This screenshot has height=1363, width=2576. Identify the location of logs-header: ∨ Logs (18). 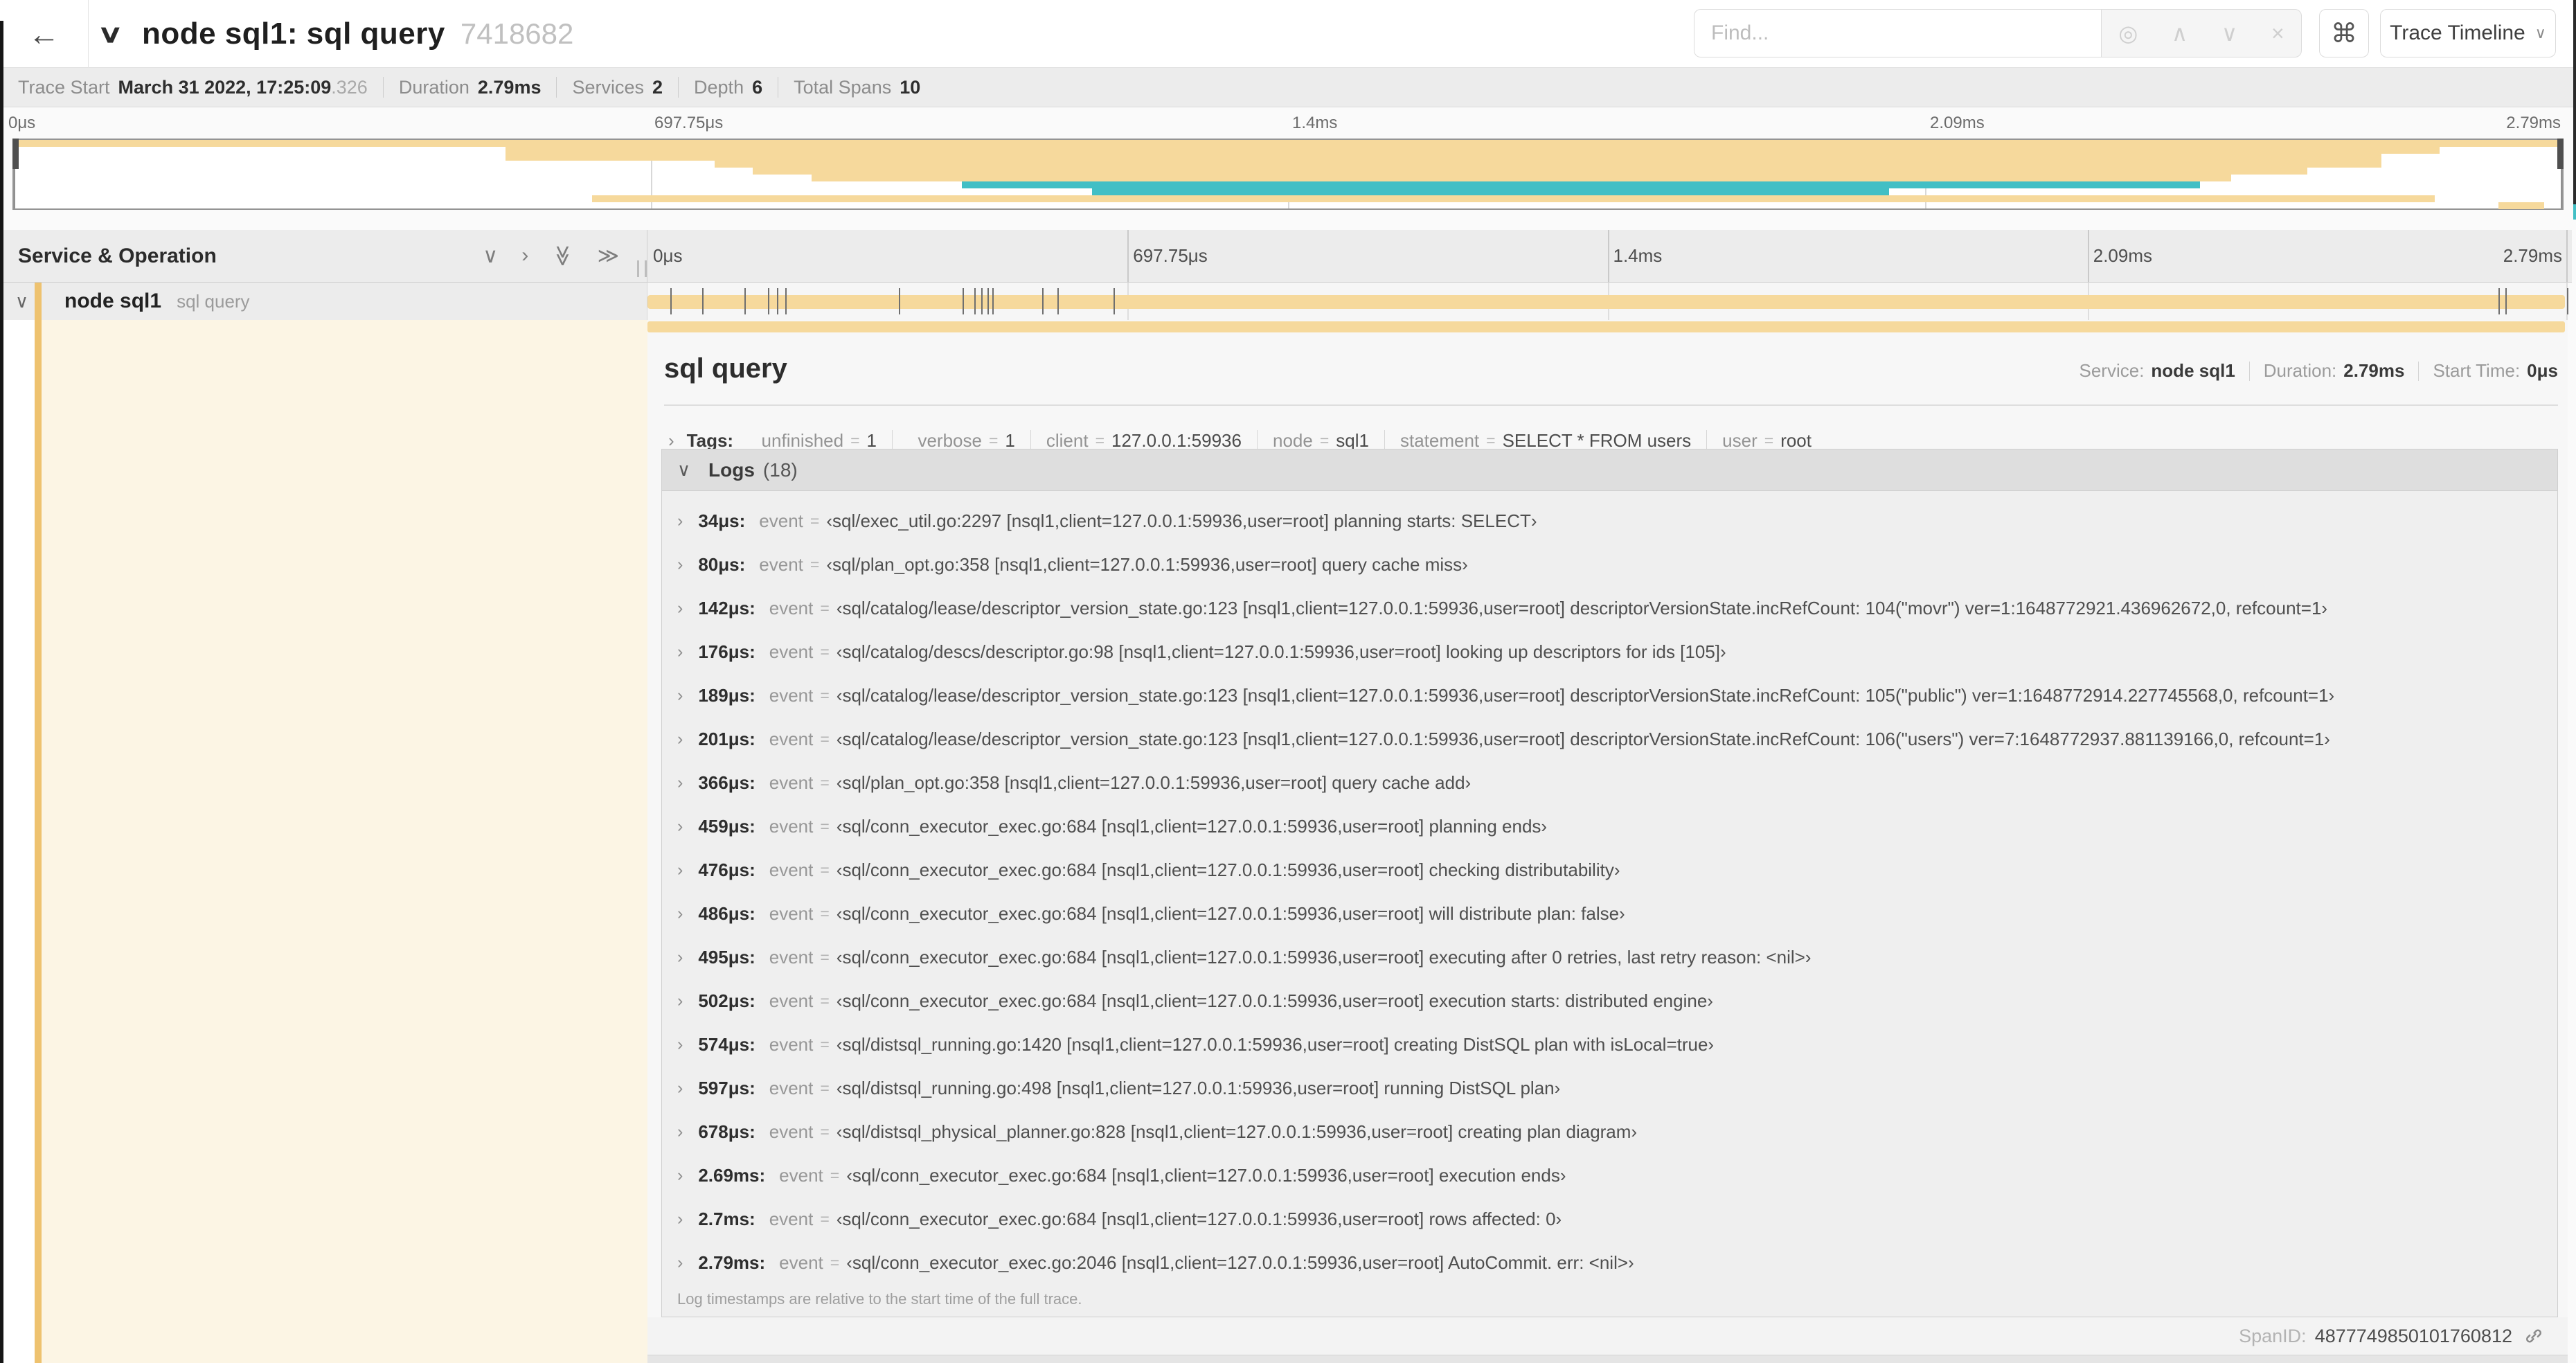
(1609, 470).